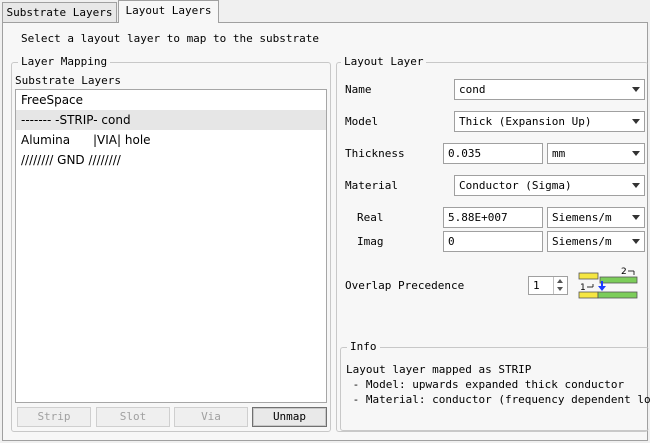 This screenshot has height=443, width=650. I want to click on overlap-precedence-icon: 2 1, so click(608, 283).